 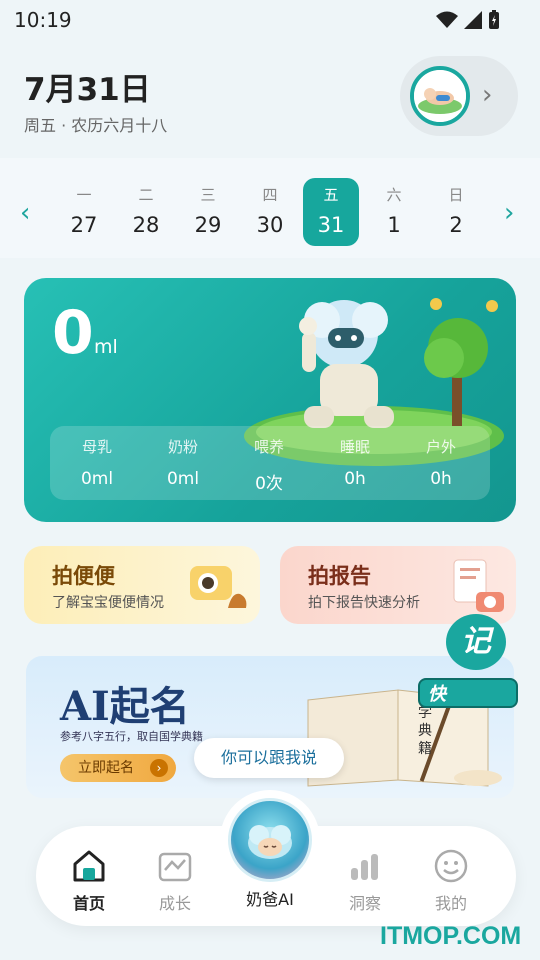 I want to click on day-number: 2, so click(x=456, y=225).